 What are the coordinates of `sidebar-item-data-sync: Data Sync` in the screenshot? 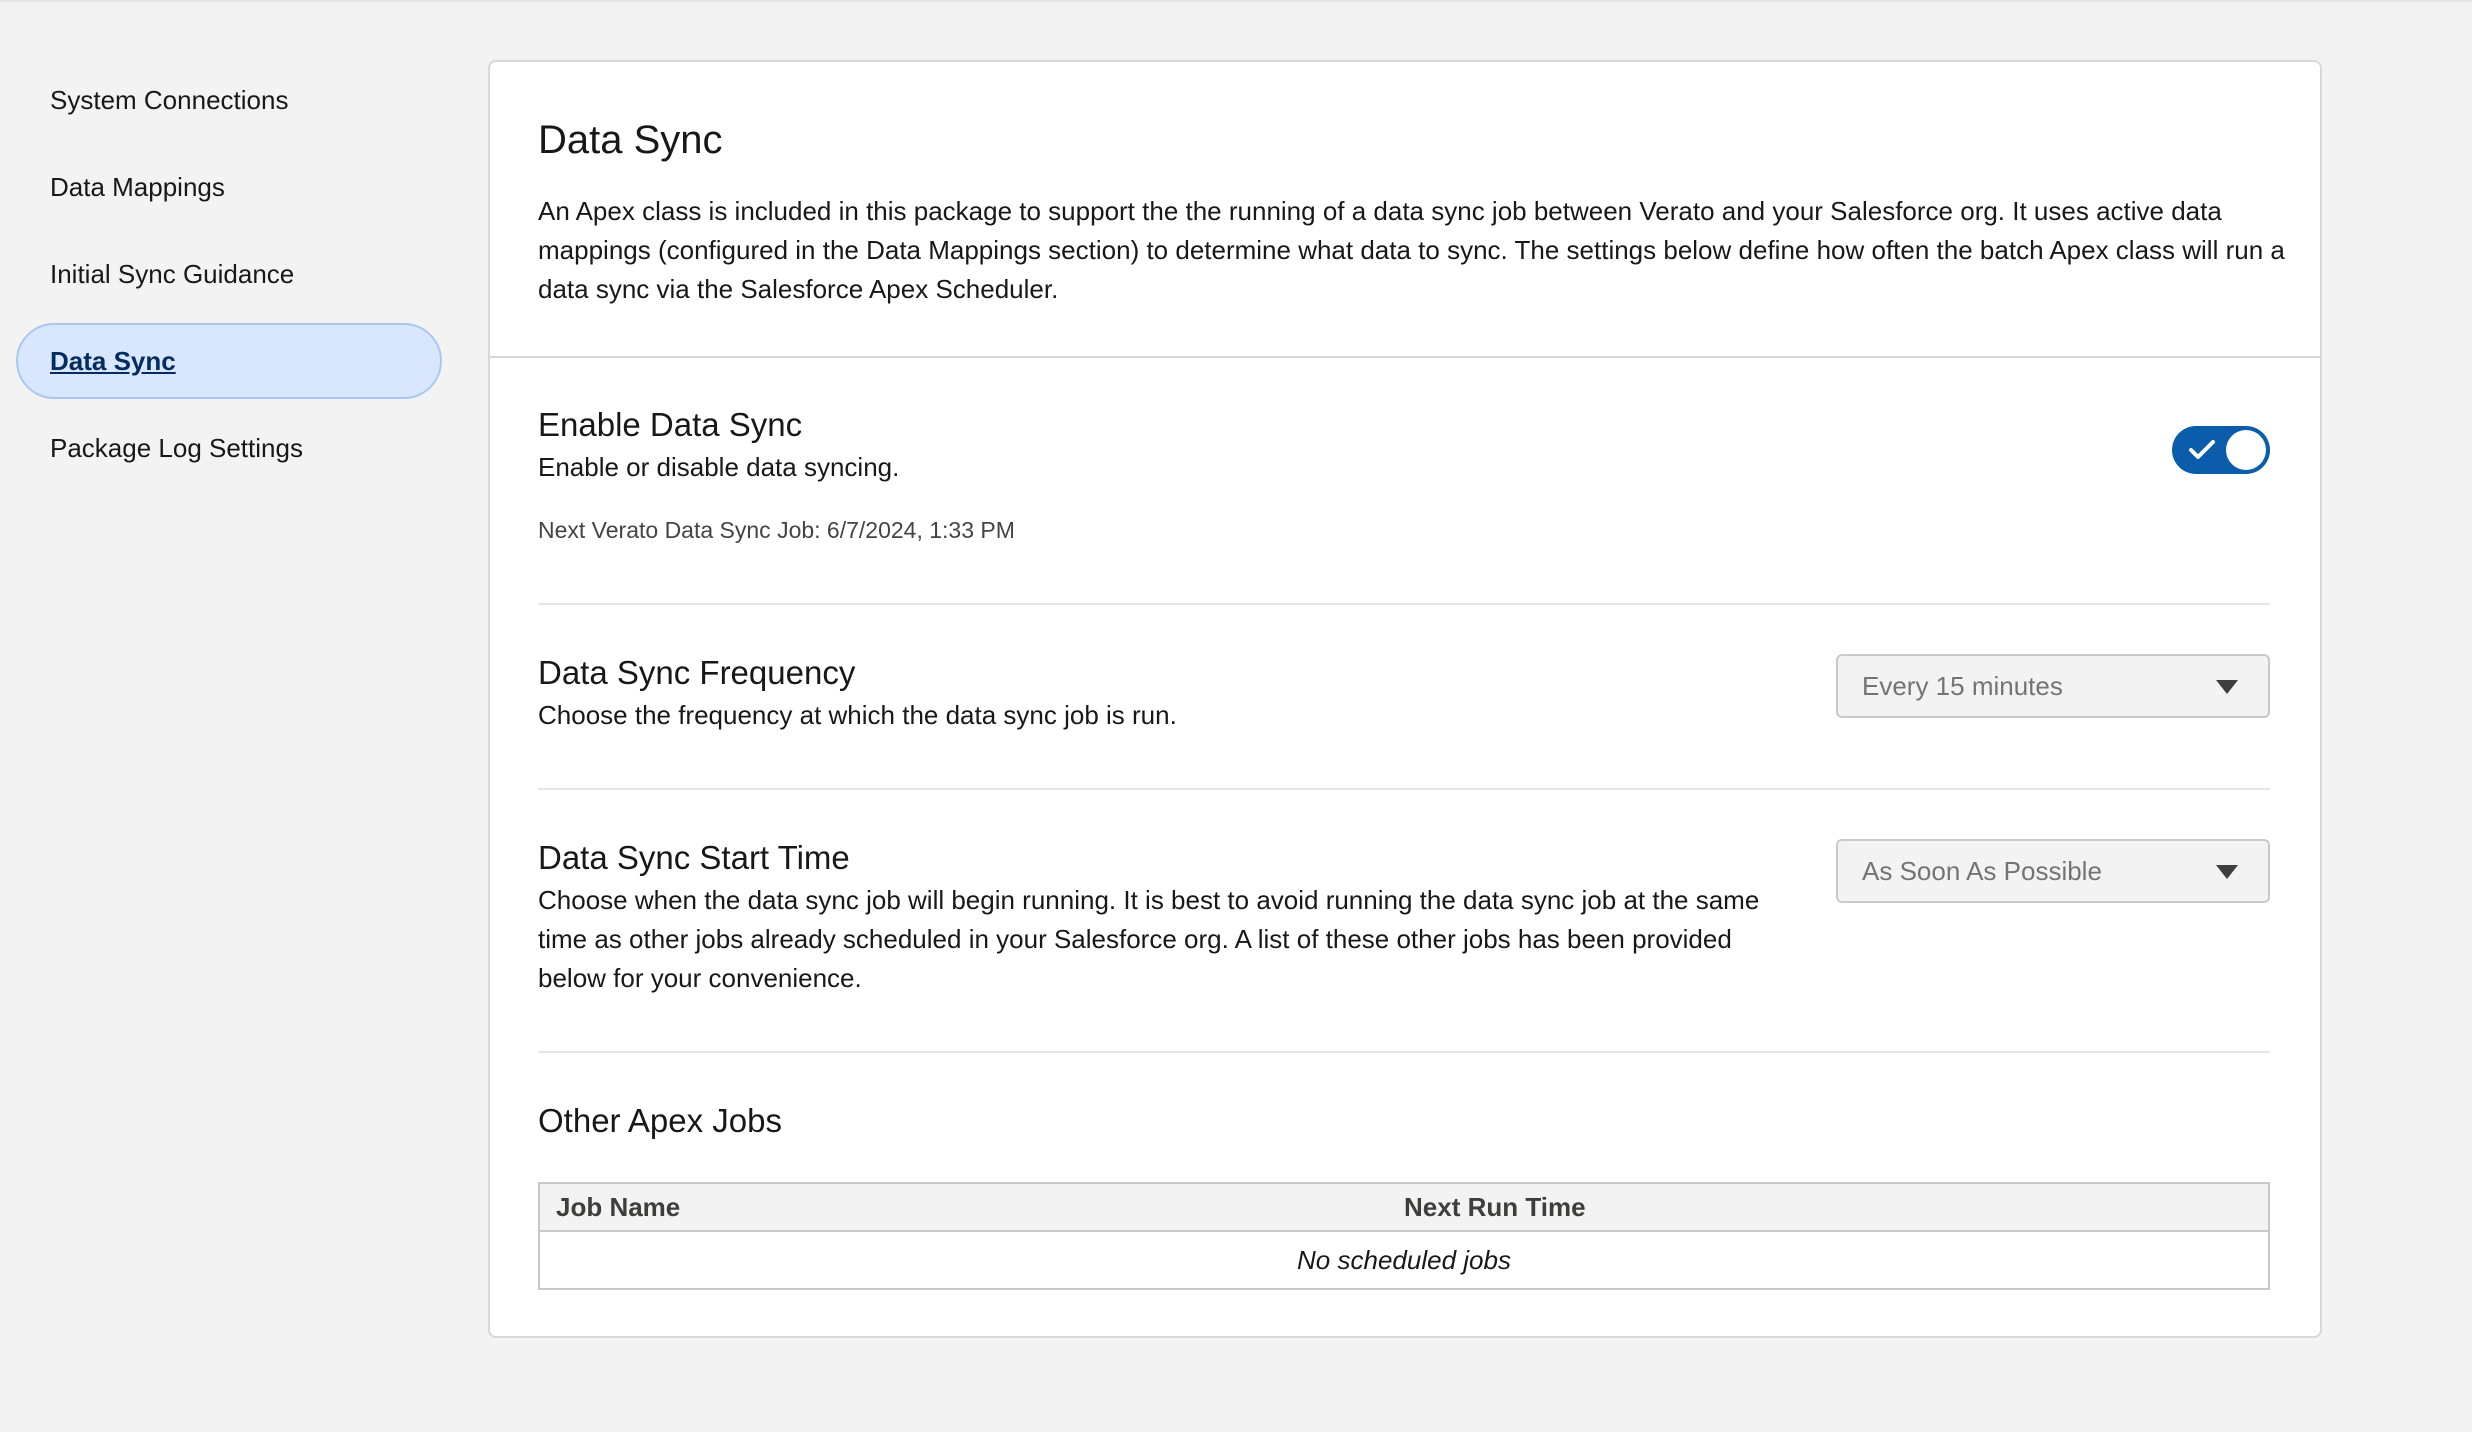 It's located at (229, 361).